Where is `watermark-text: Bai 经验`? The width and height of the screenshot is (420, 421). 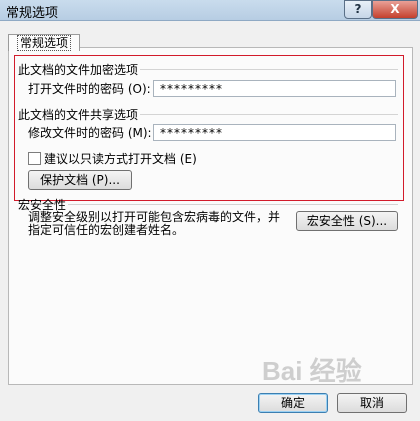 watermark-text: Bai 经验 is located at coordinates (312, 371).